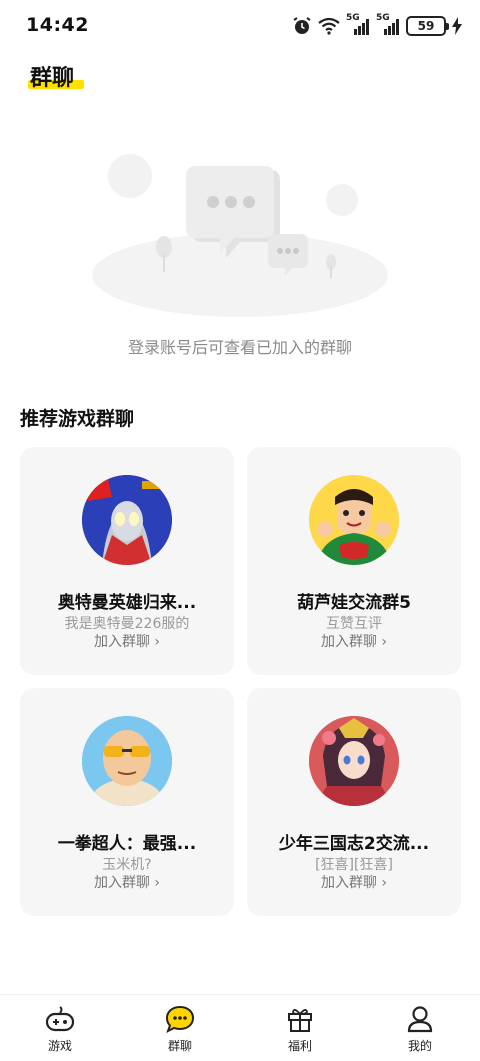 The image size is (480, 1061). I want to click on group-desc: 我是奥特曼226服的, so click(127, 624).